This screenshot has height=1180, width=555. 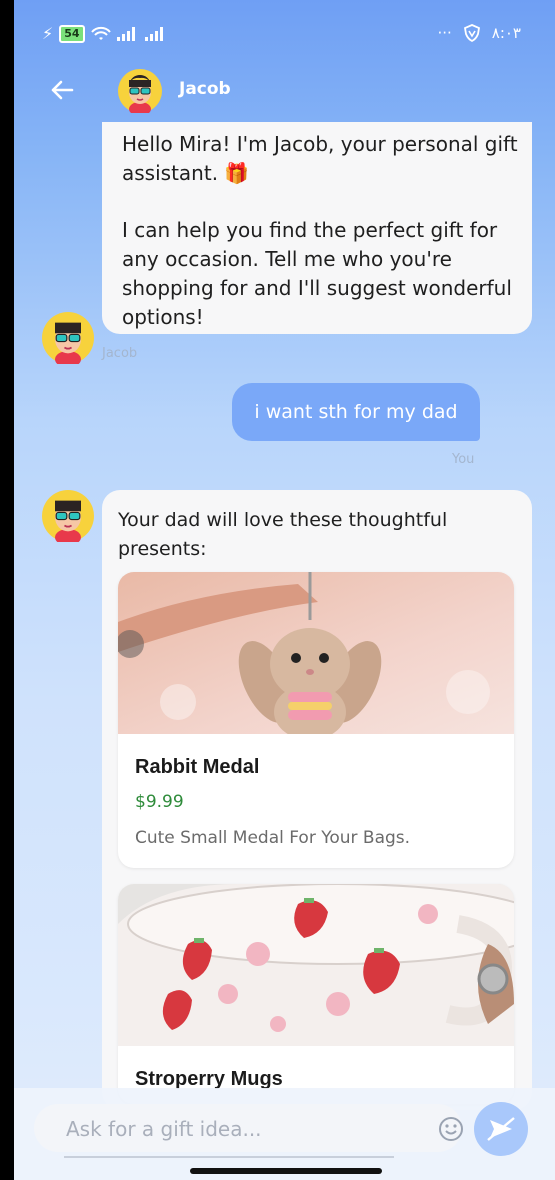 What do you see at coordinates (310, 230) in the screenshot?
I see `message-line: I can help you find the perfect gift for` at bounding box center [310, 230].